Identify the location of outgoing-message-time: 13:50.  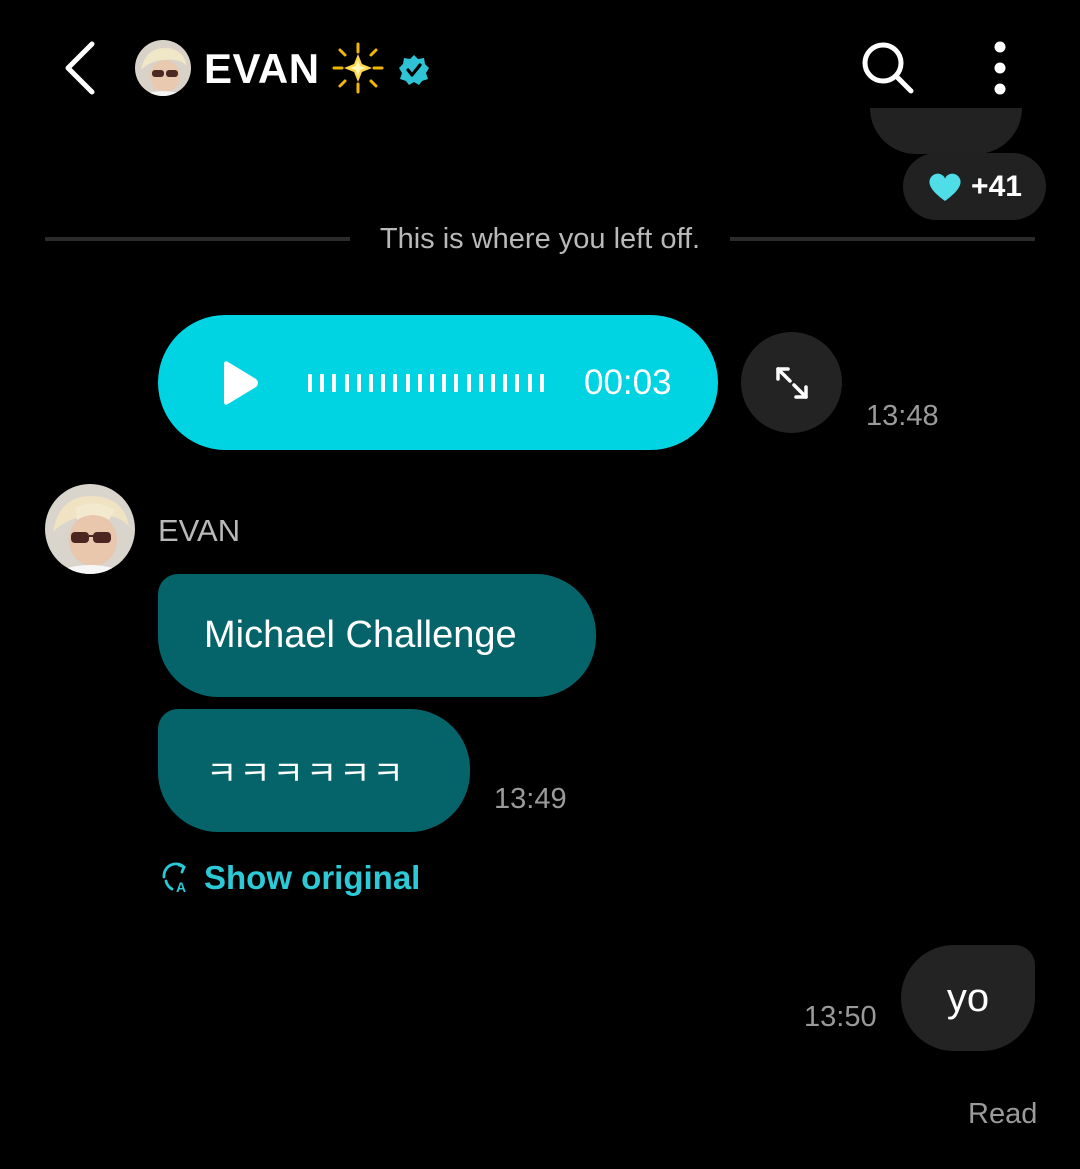
(840, 1017).